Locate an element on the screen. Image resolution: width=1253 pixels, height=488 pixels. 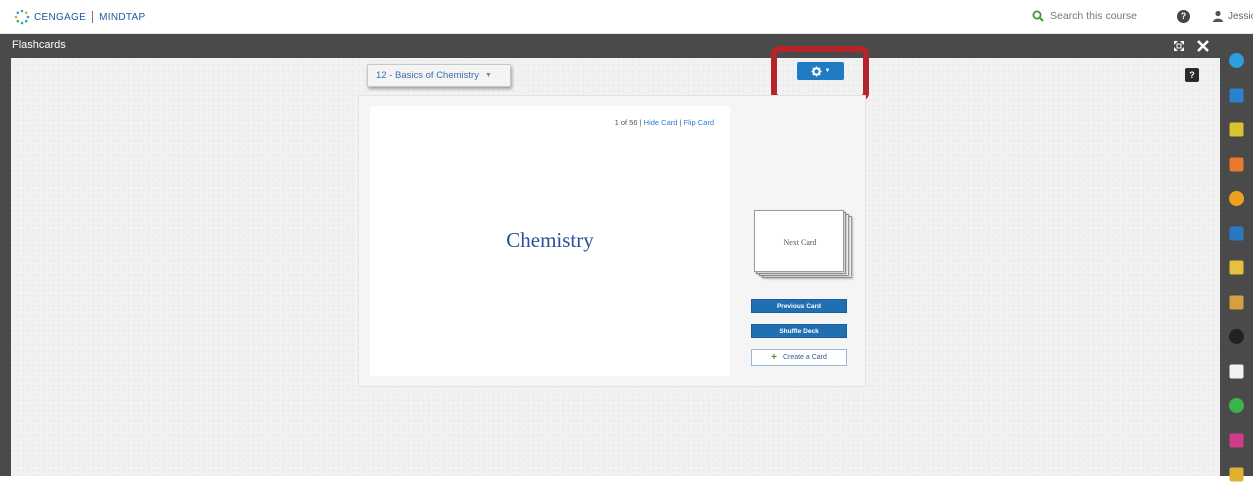
flashcards-help-button: ? is located at coordinates (1192, 75).